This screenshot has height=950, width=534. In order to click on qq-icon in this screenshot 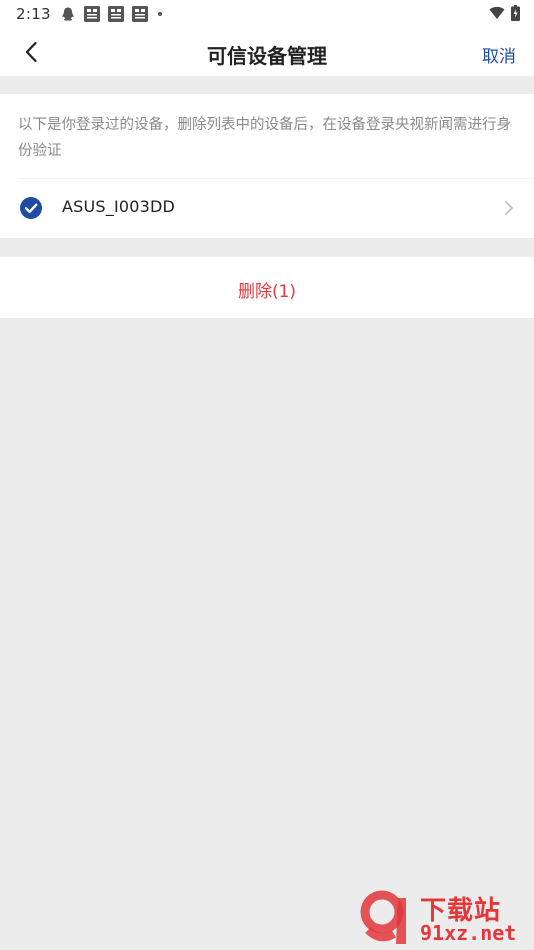, I will do `click(68, 14)`.